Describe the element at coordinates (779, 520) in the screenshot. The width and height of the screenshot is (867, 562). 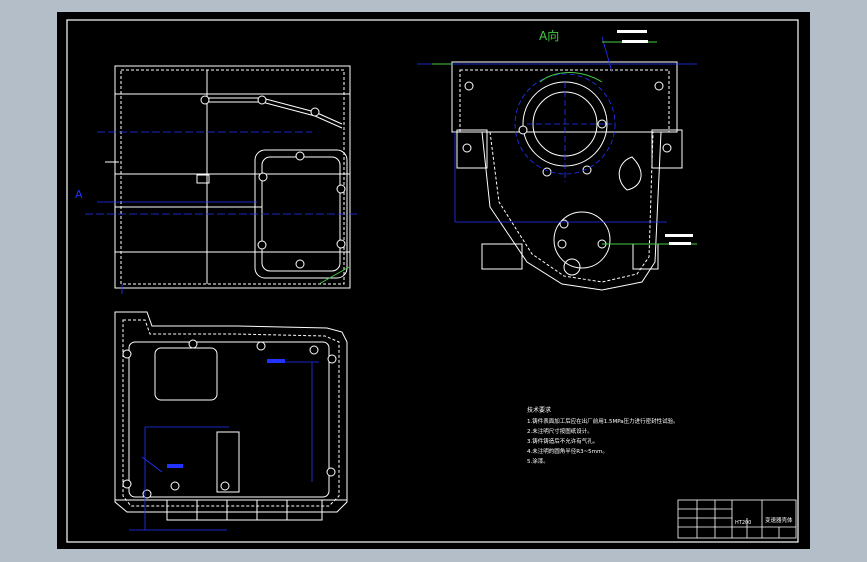
I see `part-name: 变速器壳体` at that location.